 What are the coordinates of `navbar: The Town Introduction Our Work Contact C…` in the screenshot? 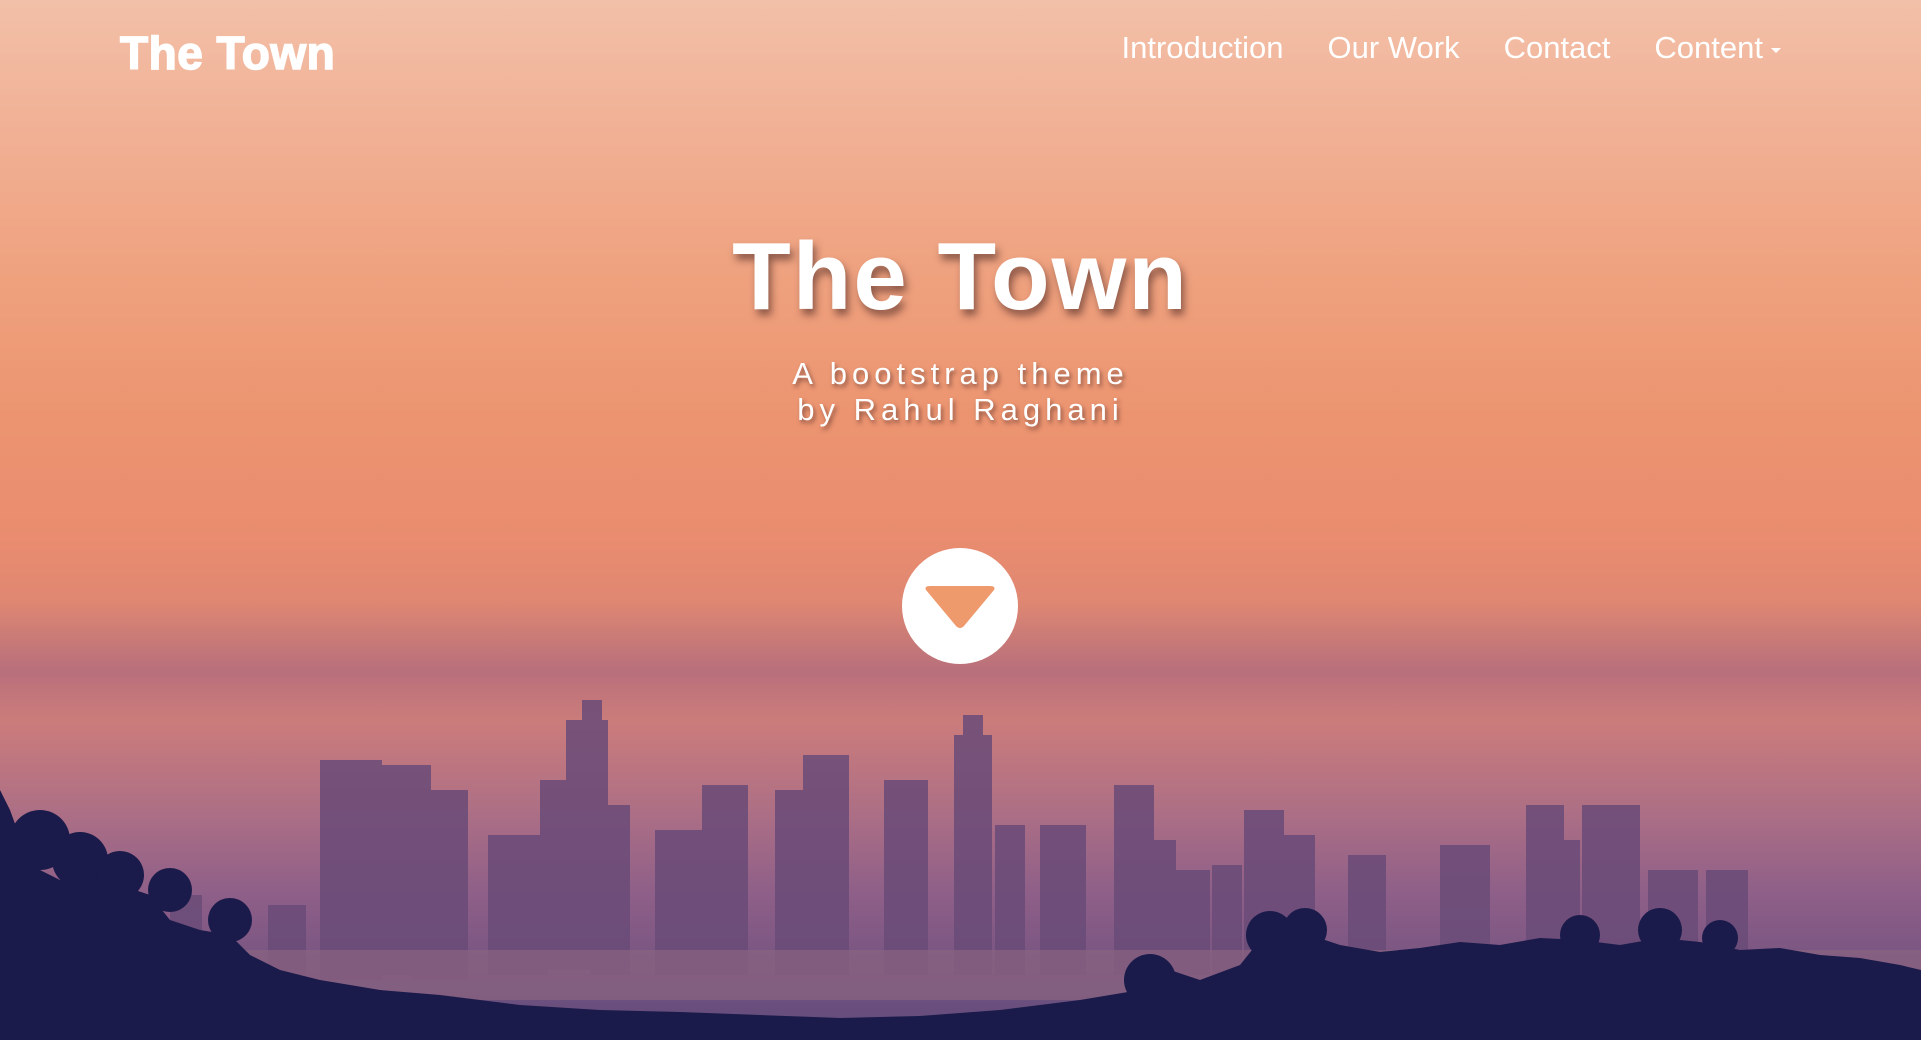 It's located at (960, 50).